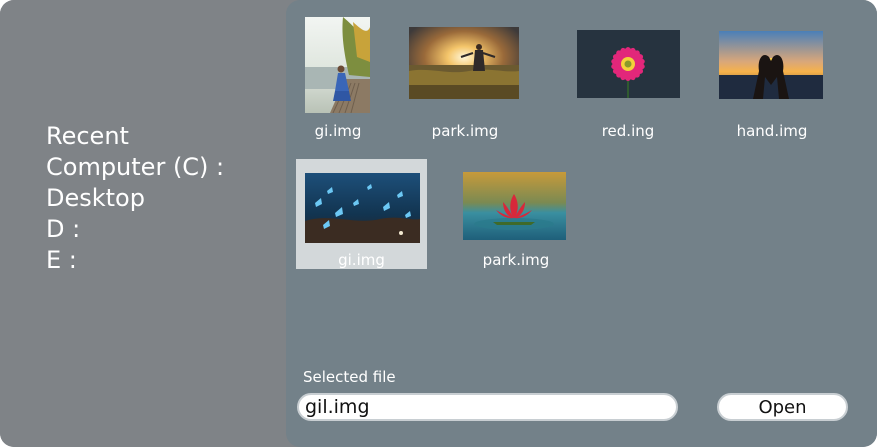  Describe the element at coordinates (772, 131) in the screenshot. I see `file-name: hand.img` at that location.